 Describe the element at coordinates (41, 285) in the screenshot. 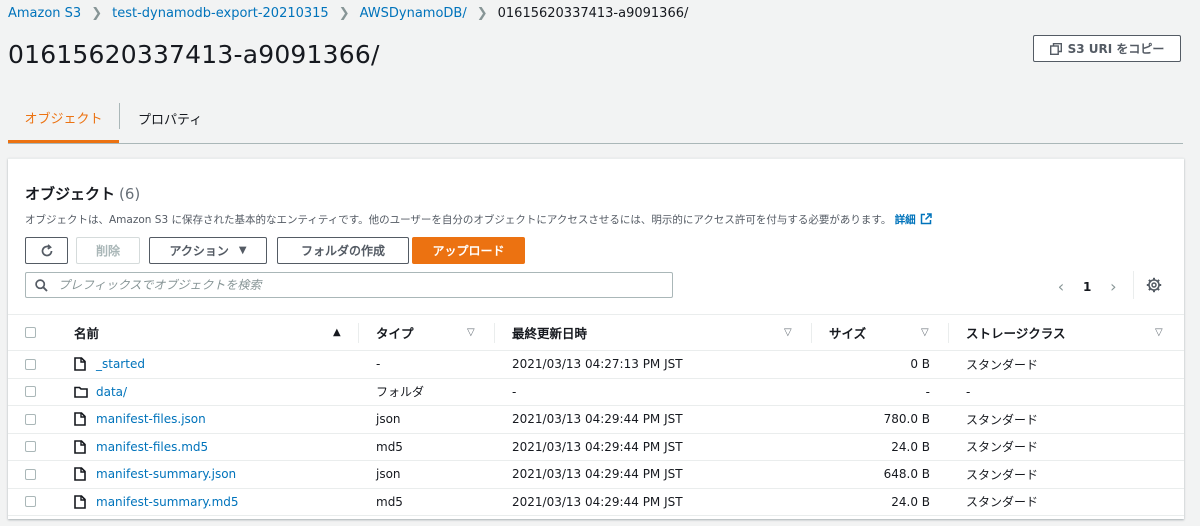

I see `search-icon` at that location.